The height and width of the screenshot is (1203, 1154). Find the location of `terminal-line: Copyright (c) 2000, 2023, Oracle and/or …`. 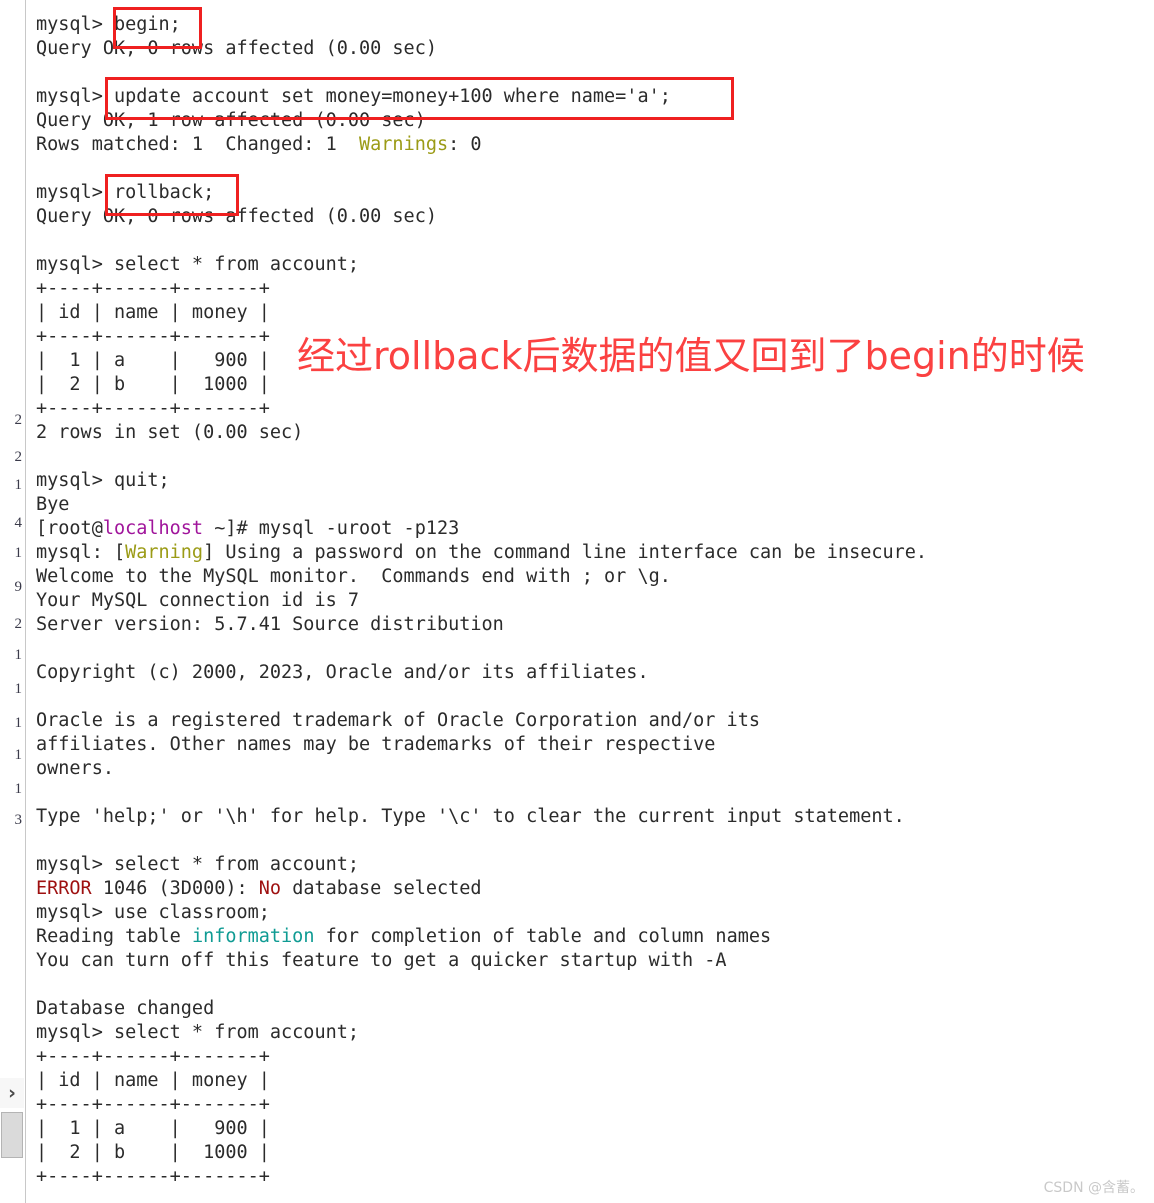

terminal-line: Copyright (c) 2000, 2023, Oracle and/or … is located at coordinates (591, 673).